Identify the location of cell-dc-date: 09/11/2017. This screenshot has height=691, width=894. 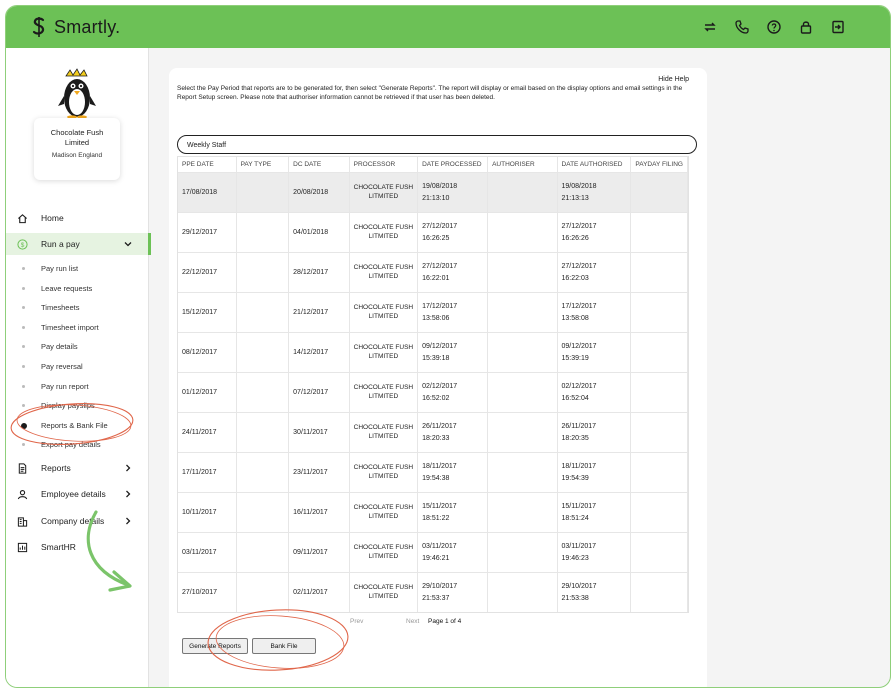
(319, 552).